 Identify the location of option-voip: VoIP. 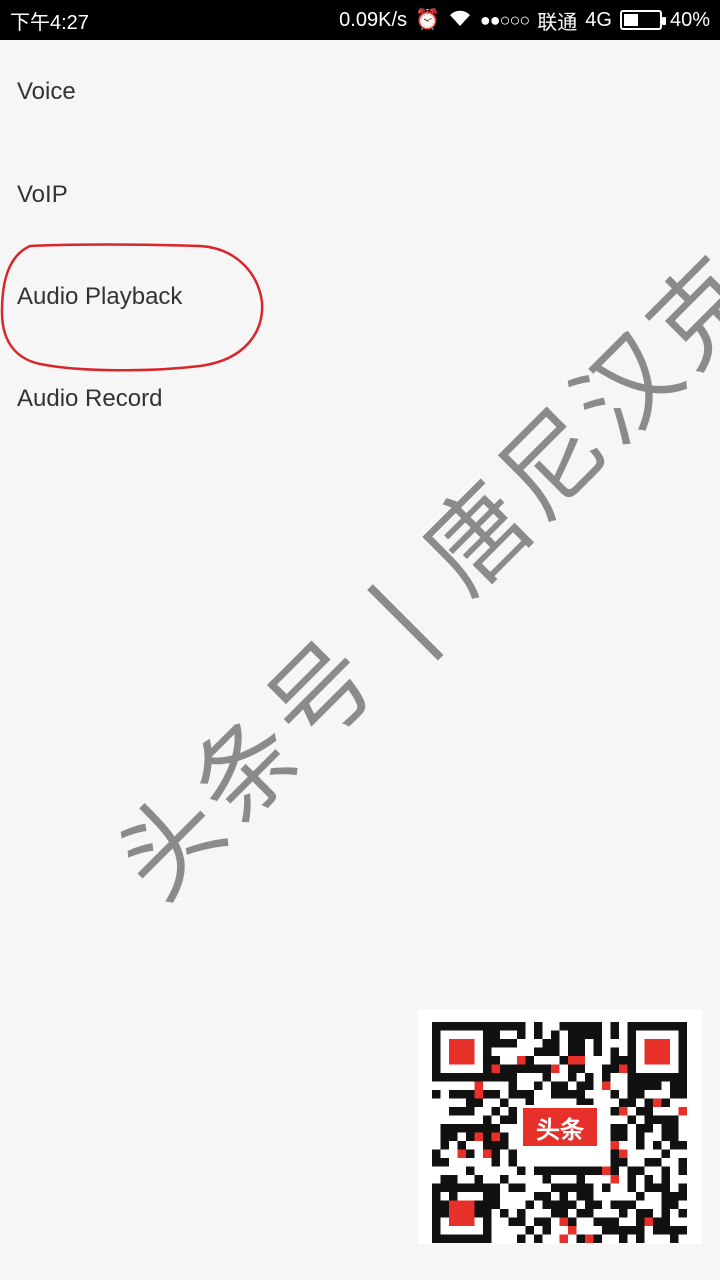
(360, 195).